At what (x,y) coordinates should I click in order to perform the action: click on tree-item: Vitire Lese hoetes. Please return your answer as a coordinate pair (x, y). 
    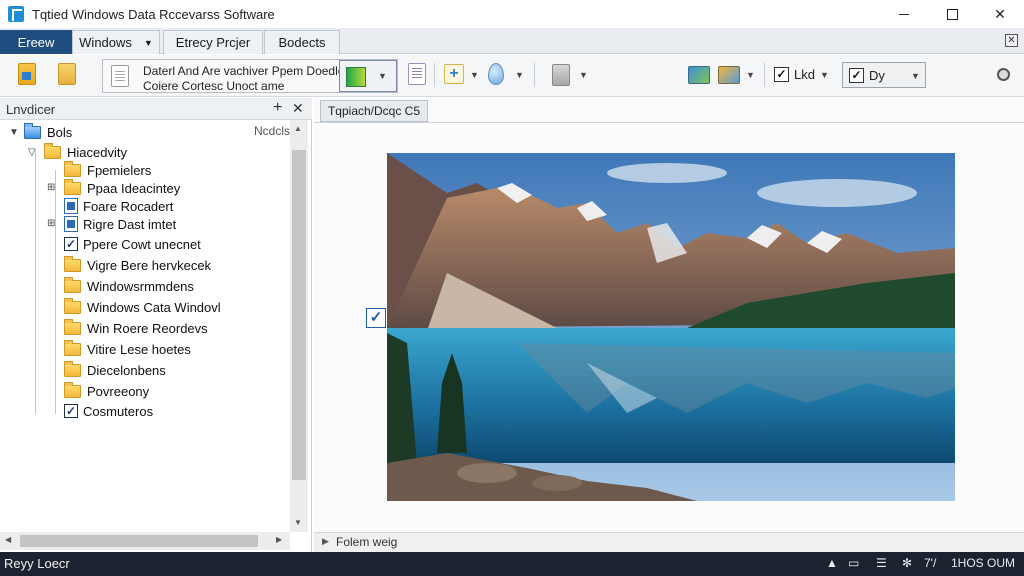
    Looking at the image, I should click on (127, 348).